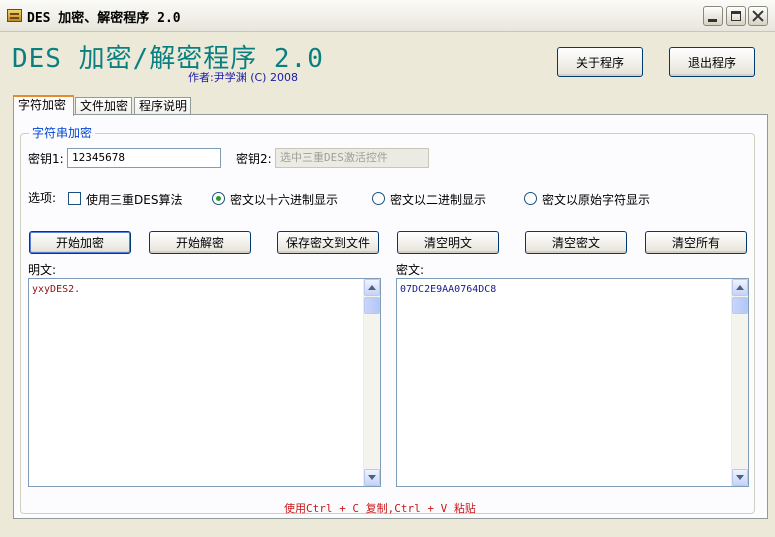 This screenshot has height=537, width=775. Describe the element at coordinates (218, 198) in the screenshot. I see `radio-hex` at that location.